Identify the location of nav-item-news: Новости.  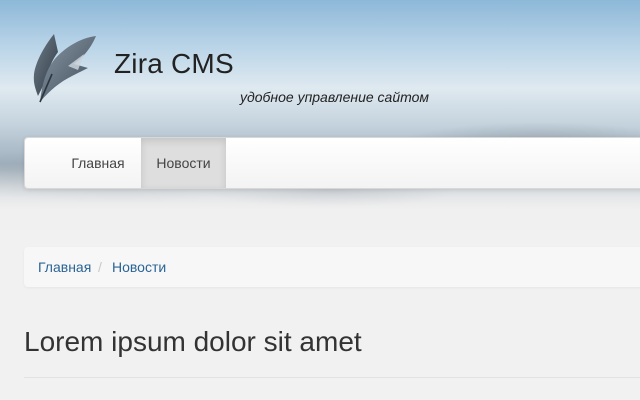
(183, 163).